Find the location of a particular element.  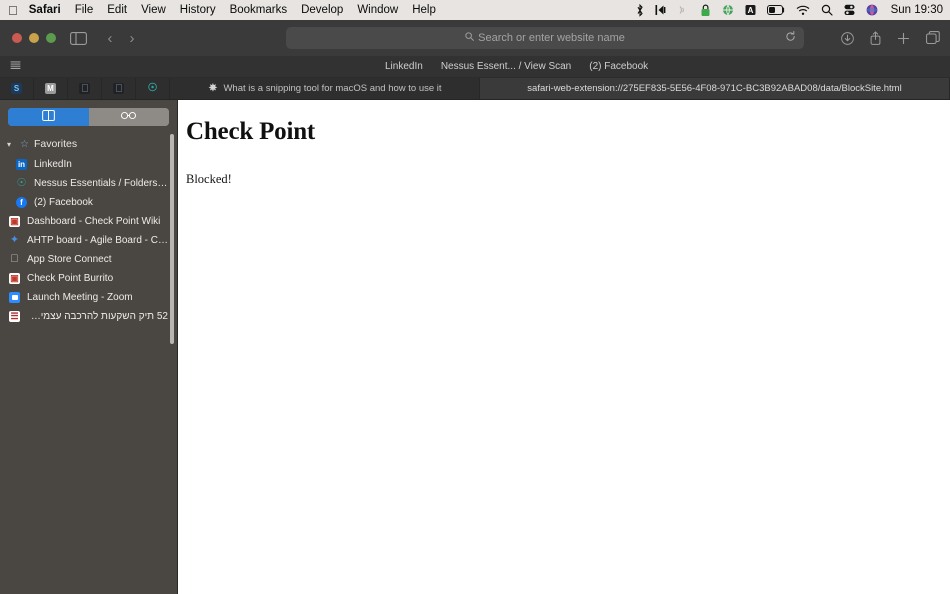

safari-toolbar: ‹ › Search or enter website name is located at coordinates (475, 38).